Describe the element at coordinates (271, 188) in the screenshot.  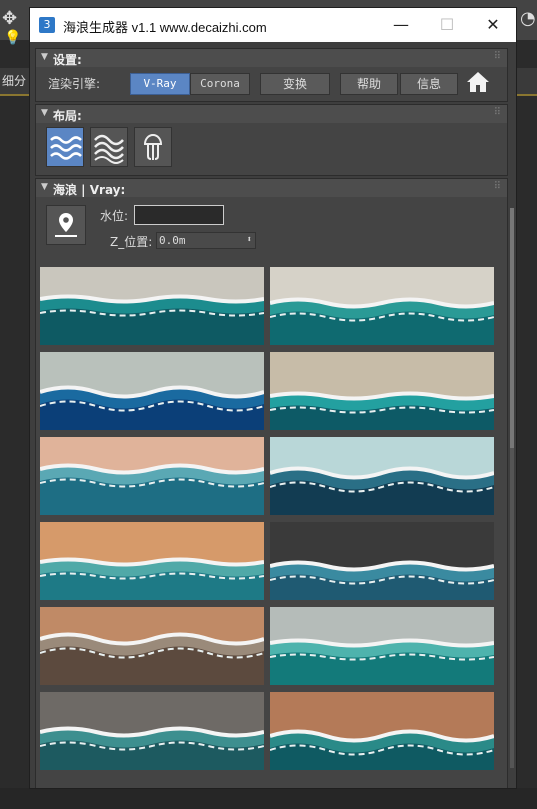
I see `waves-header: ▼ 海浪 | Vray: ⠿` at that location.